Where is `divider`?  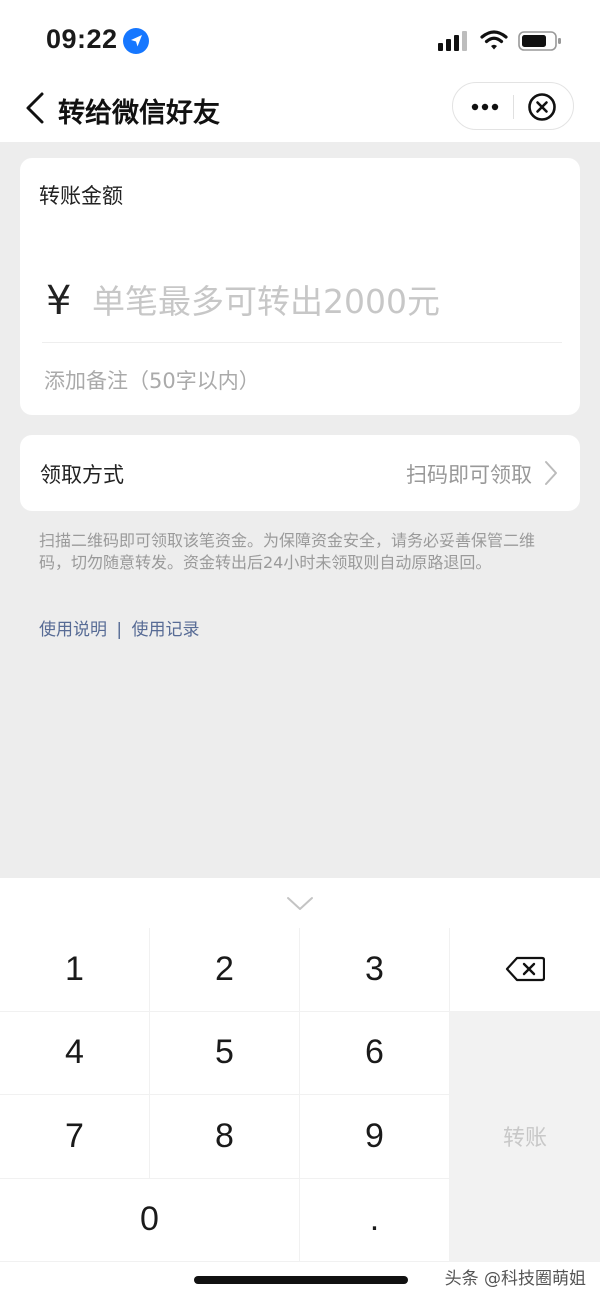 divider is located at coordinates (302, 342).